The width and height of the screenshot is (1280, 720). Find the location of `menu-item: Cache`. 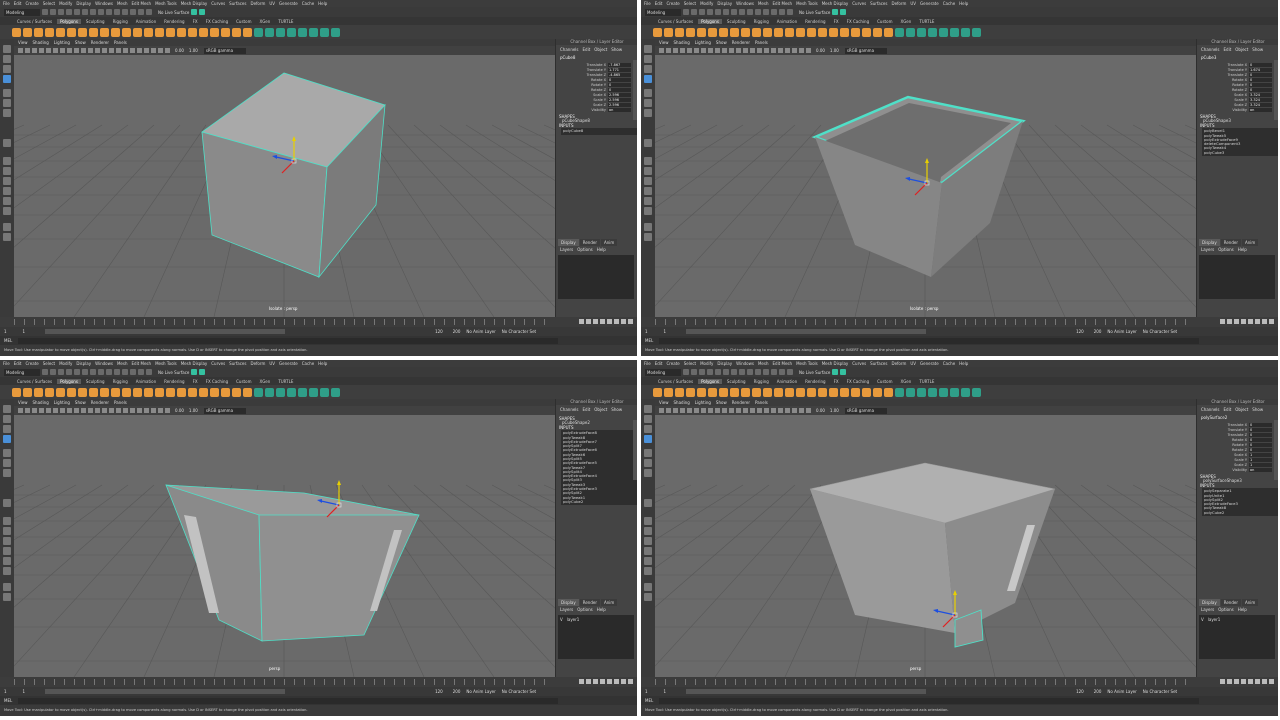

menu-item: Cache is located at coordinates (308, 3).